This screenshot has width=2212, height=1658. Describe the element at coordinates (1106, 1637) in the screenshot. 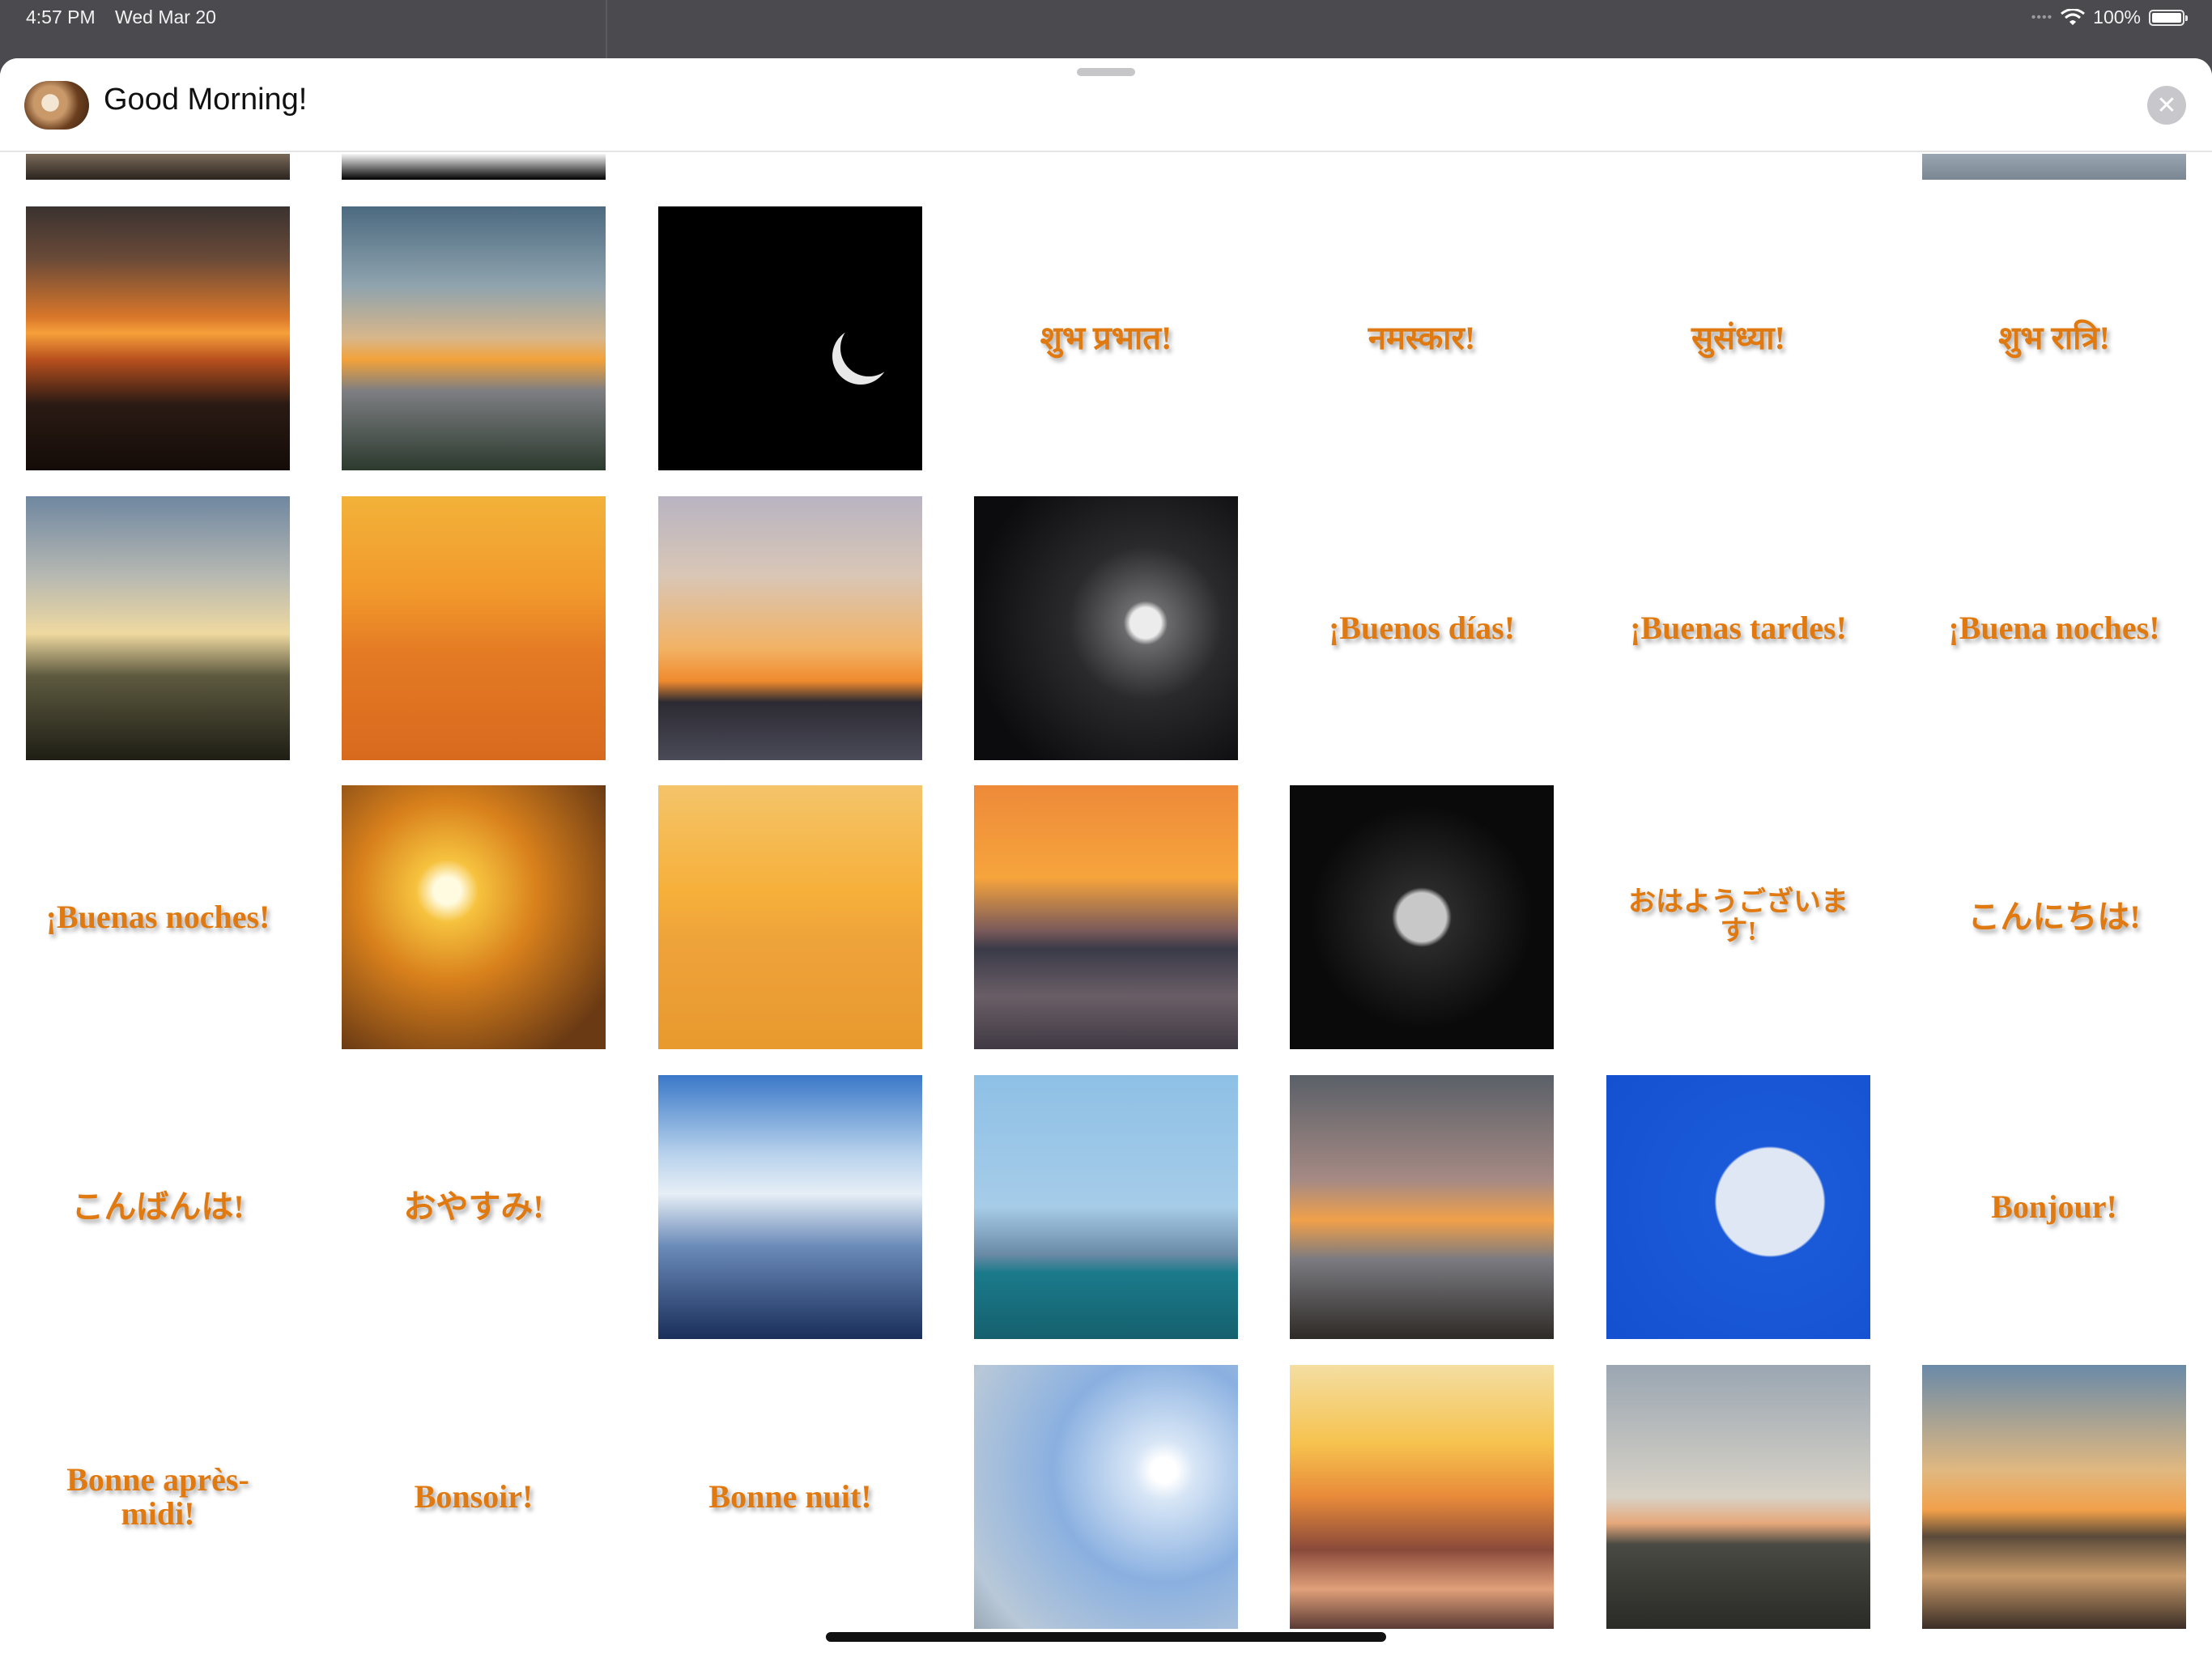

I see `home-indicator` at that location.